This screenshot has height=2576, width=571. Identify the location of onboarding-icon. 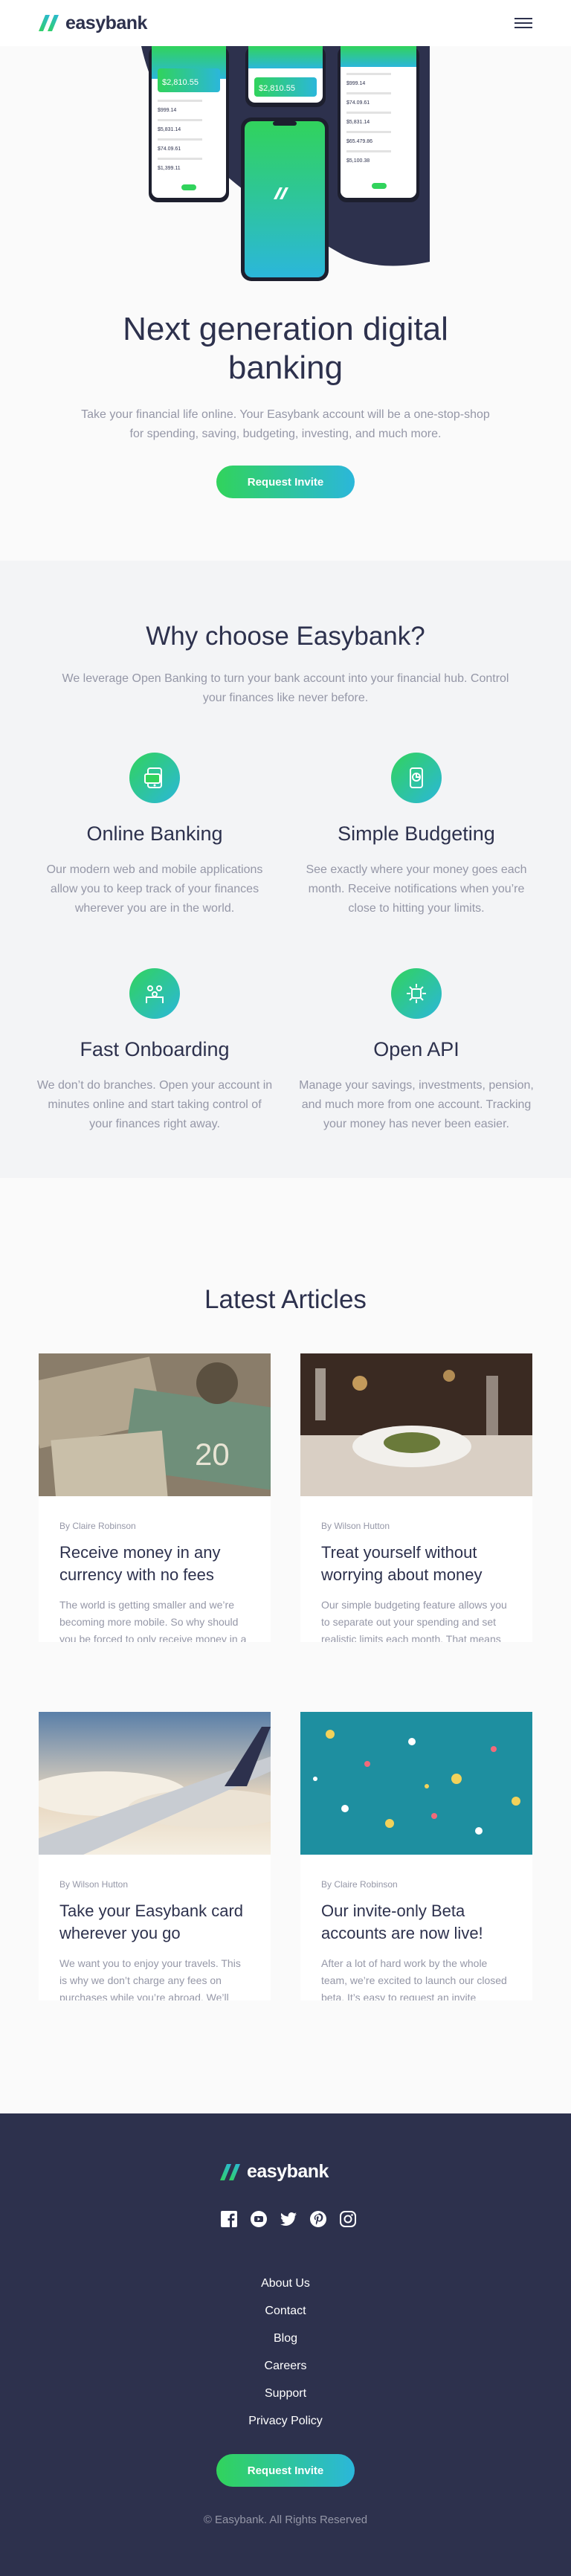
(154, 993).